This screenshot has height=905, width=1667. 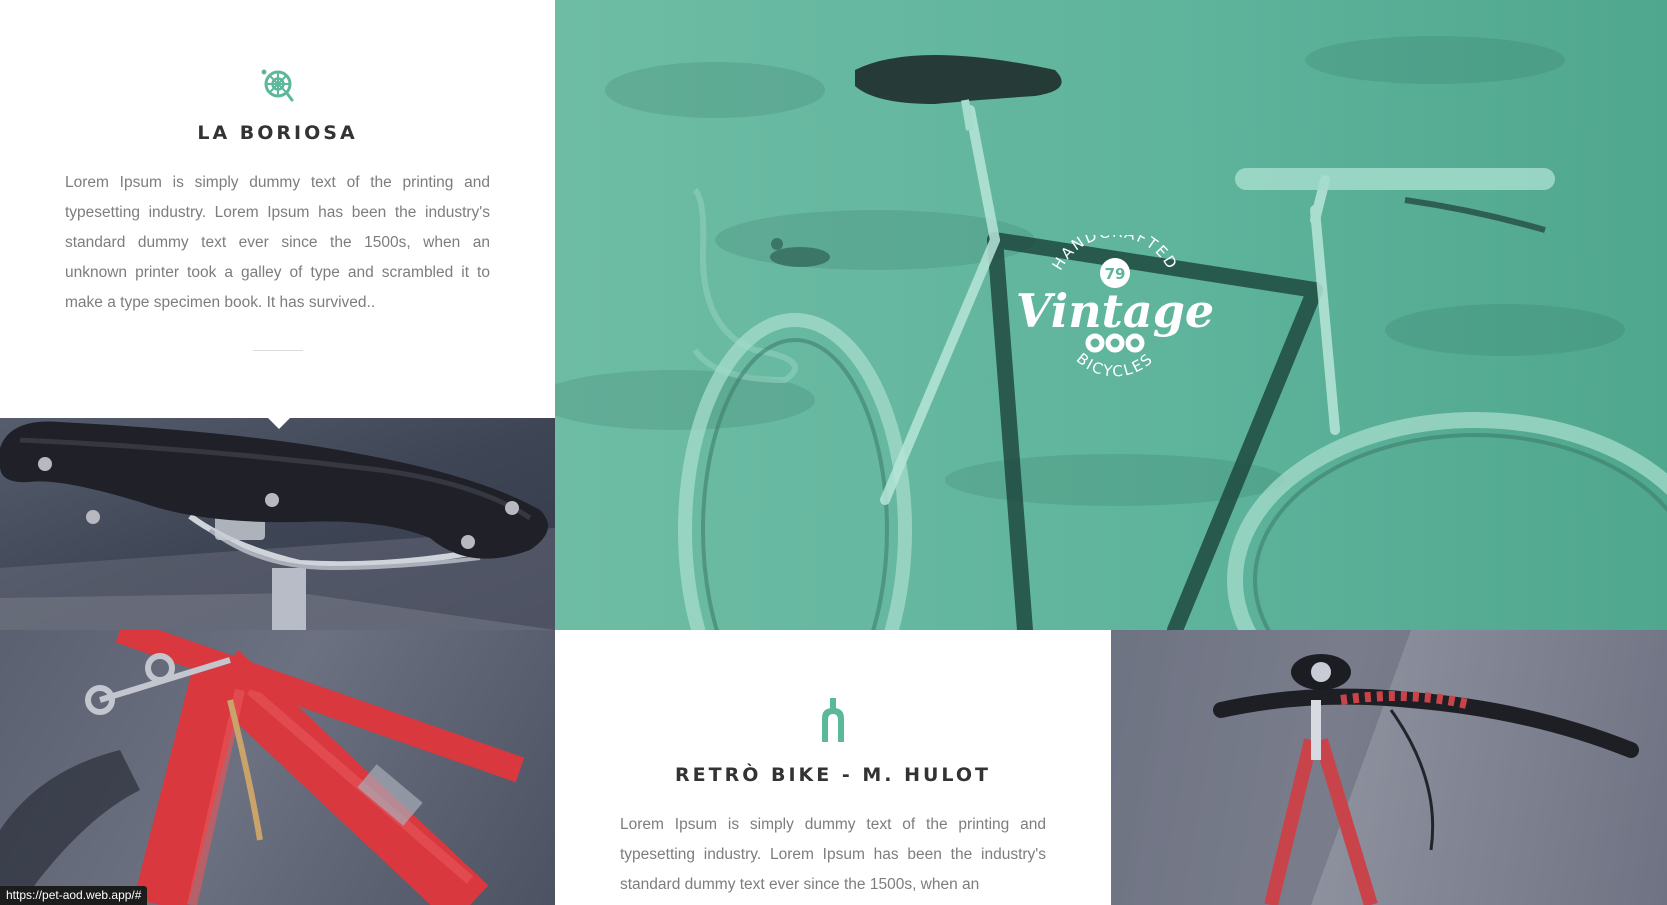 What do you see at coordinates (1115, 274) in the screenshot?
I see `badge-number: 79` at bounding box center [1115, 274].